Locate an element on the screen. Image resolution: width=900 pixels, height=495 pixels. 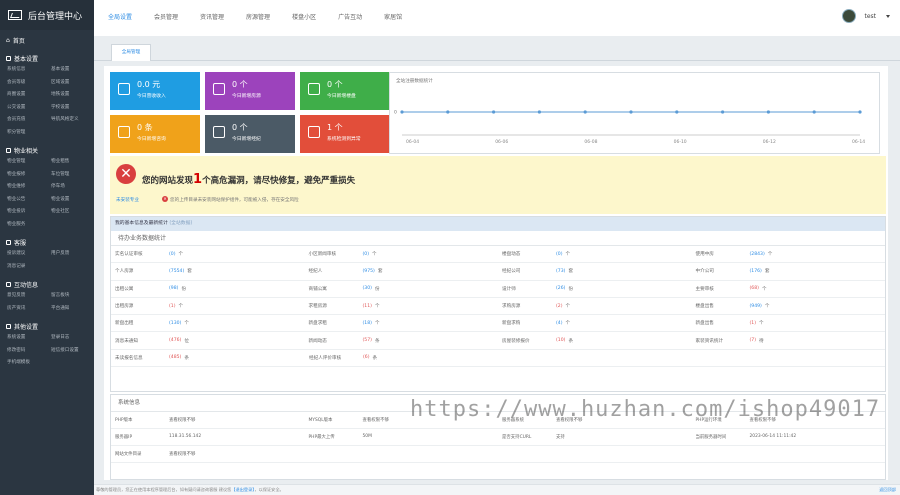
stats-value: (57) is located at coordinates (367, 340).